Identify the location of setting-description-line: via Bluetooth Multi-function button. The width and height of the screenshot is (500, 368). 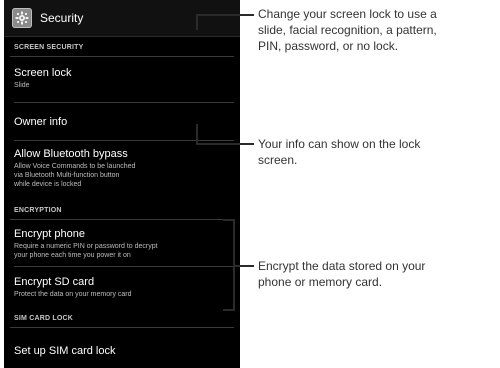
(67, 175).